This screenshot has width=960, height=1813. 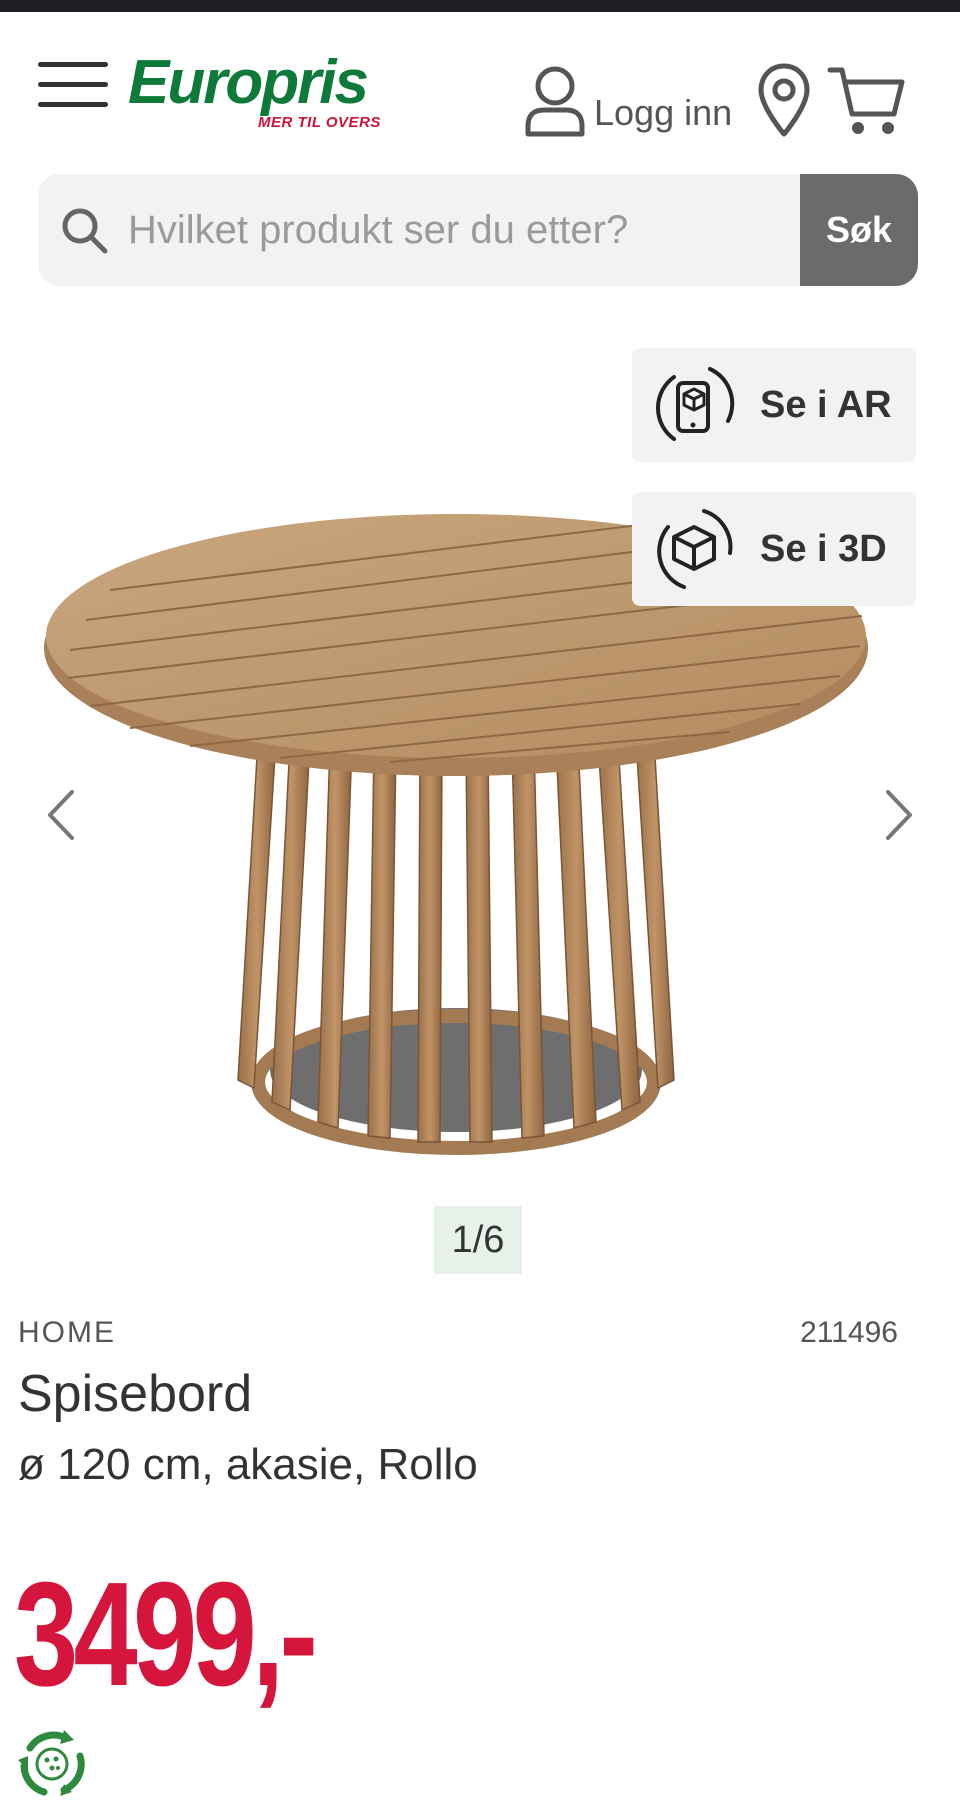 What do you see at coordinates (823, 548) in the screenshot?
I see `view-in-3d-label: Se i 3D` at bounding box center [823, 548].